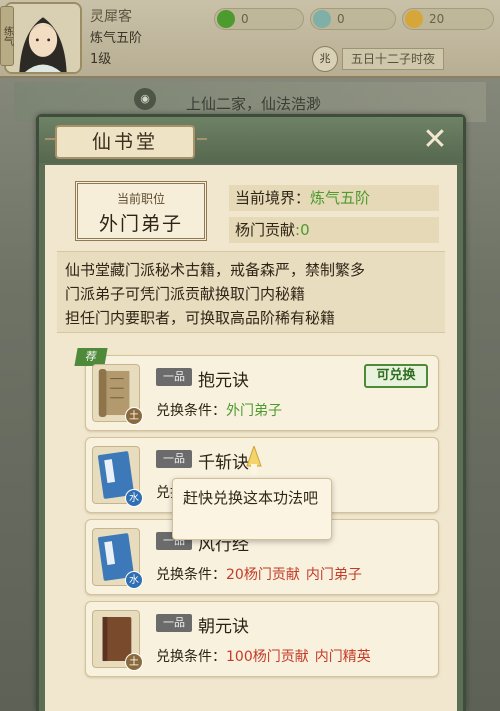  Describe the element at coordinates (223, 463) in the screenshot. I see `skill-name: 千斩诀` at that location.